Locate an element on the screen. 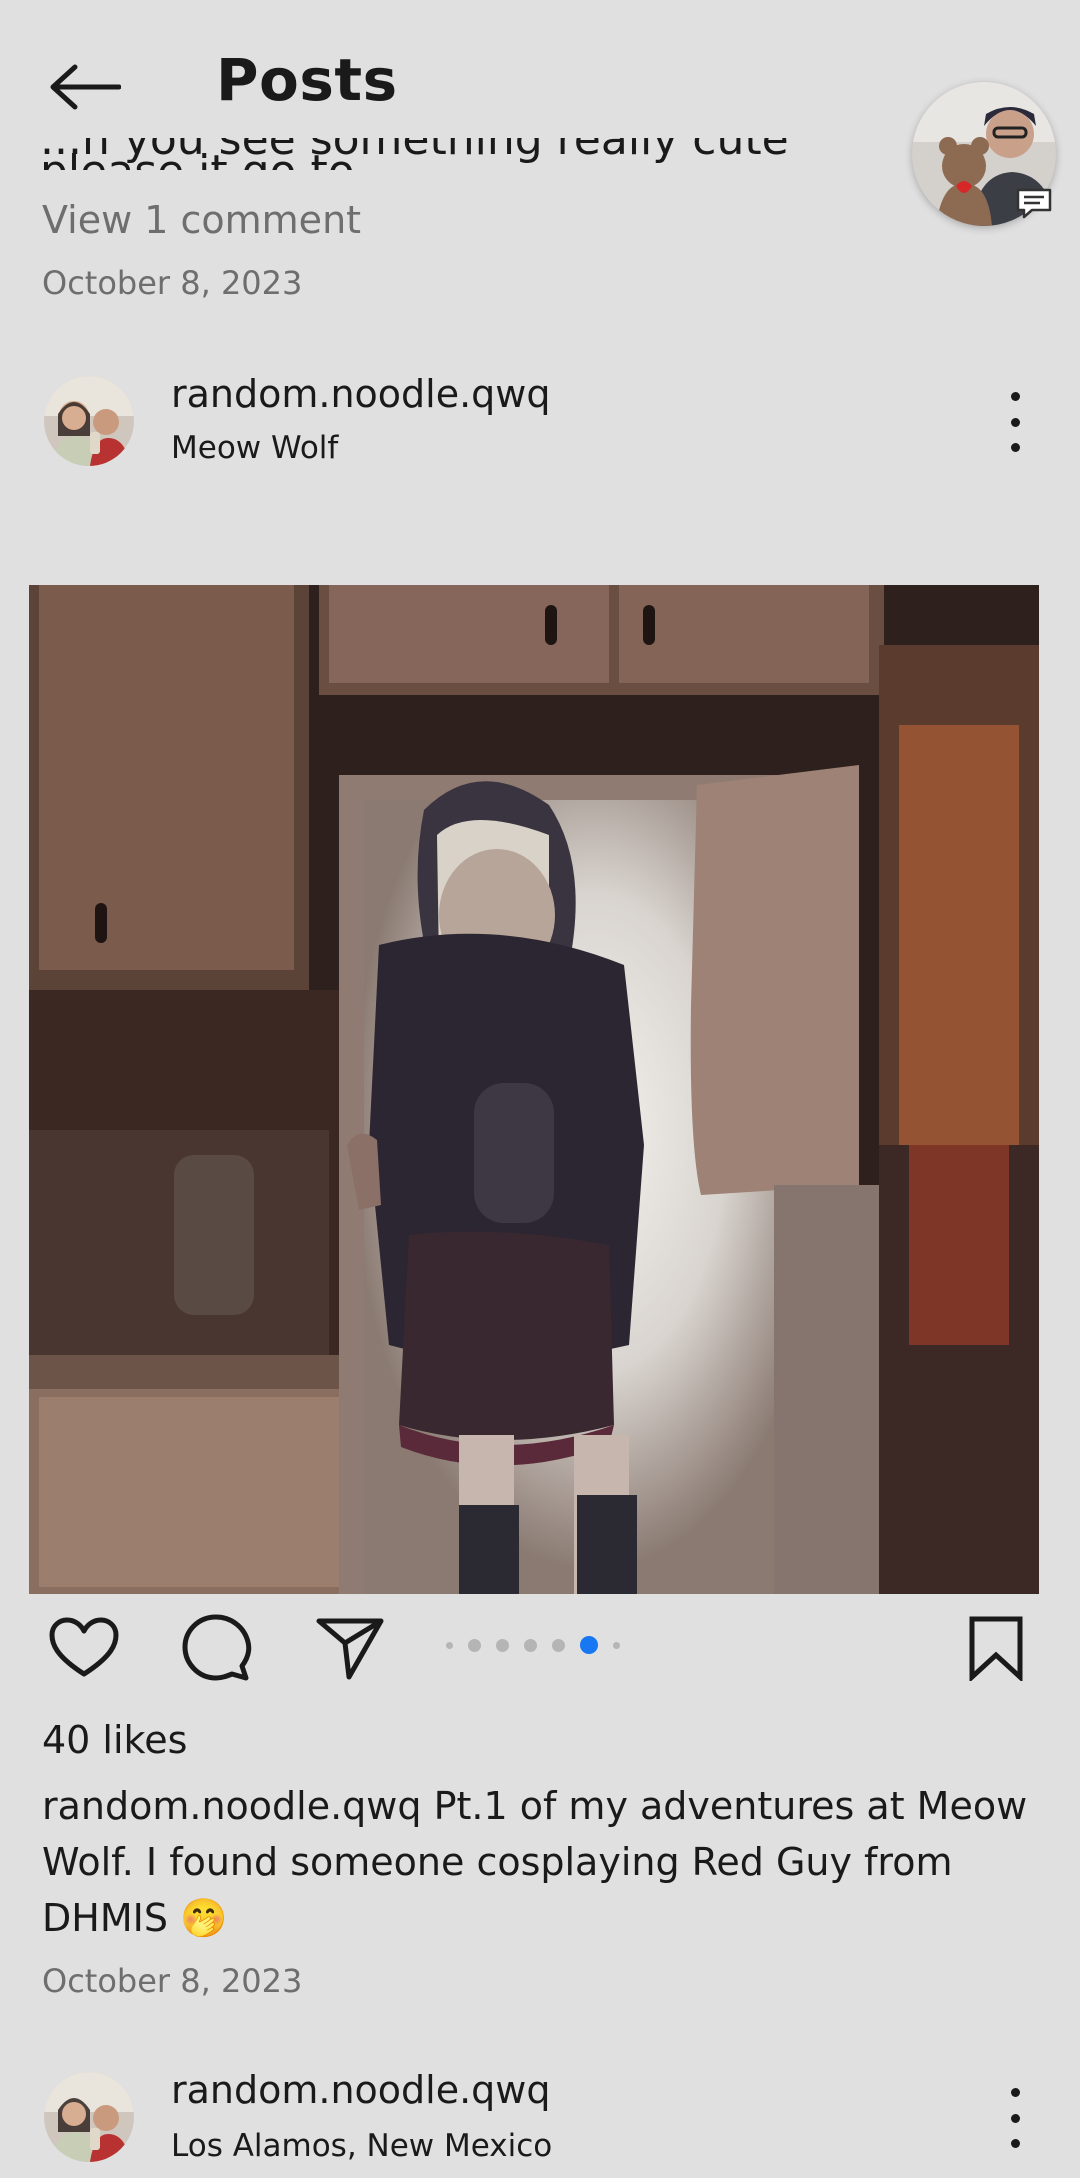 This screenshot has height=2178, width=1080. bookmark-icon is located at coordinates (996, 1648).